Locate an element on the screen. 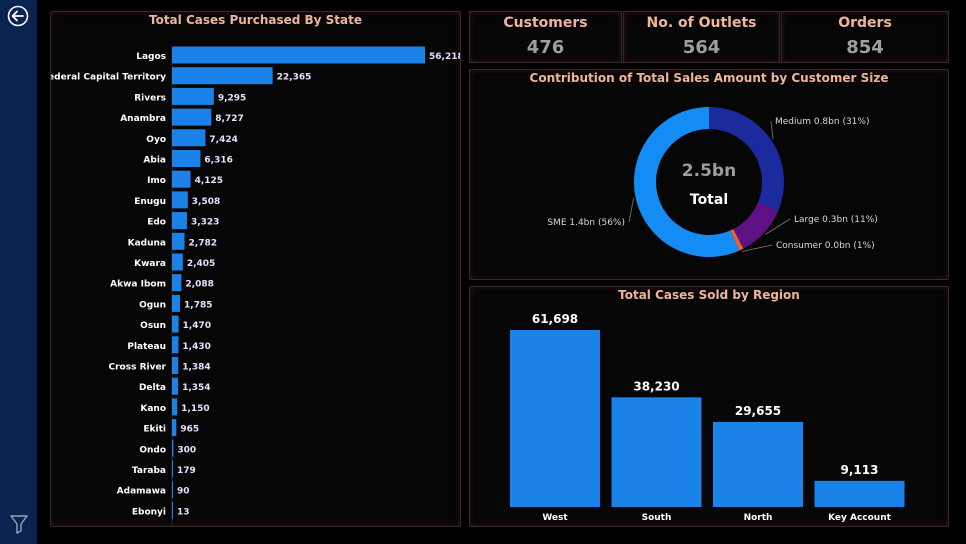 The image size is (966, 544). state-label: Ogun is located at coordinates (152, 305).